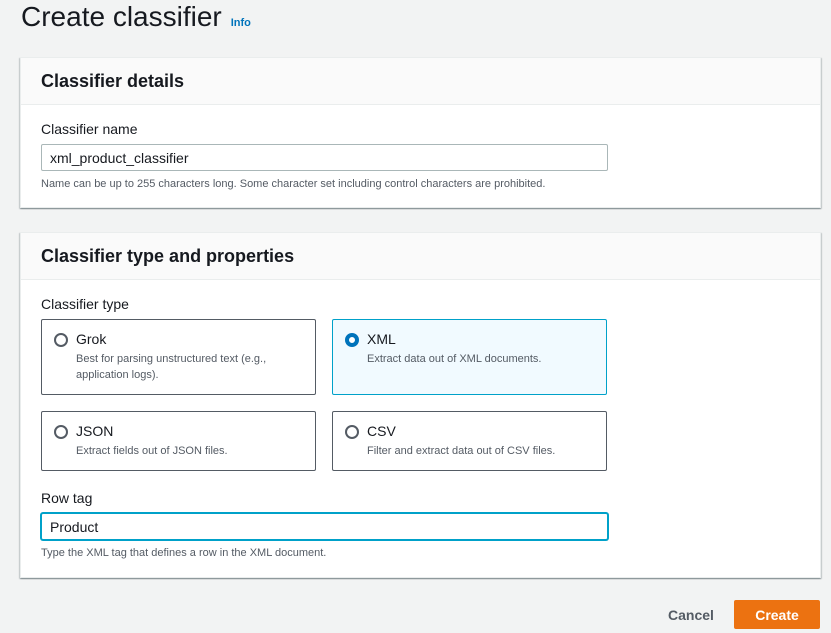 Image resolution: width=831 pixels, height=633 pixels. I want to click on grok-radio, so click(61, 340).